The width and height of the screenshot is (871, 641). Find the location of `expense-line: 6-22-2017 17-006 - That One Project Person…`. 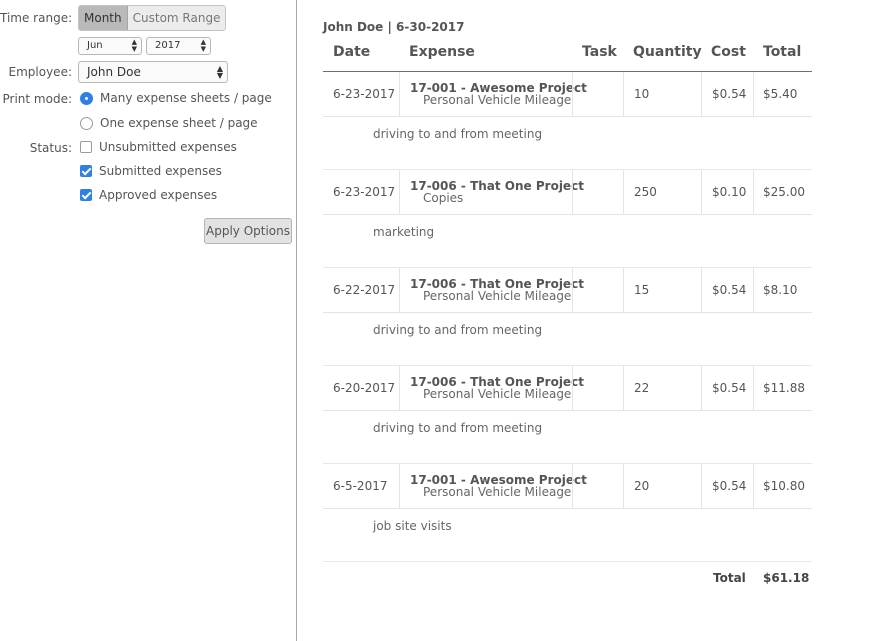

expense-line: 6-22-2017 17-006 - That One Project Person… is located at coordinates (567, 290).